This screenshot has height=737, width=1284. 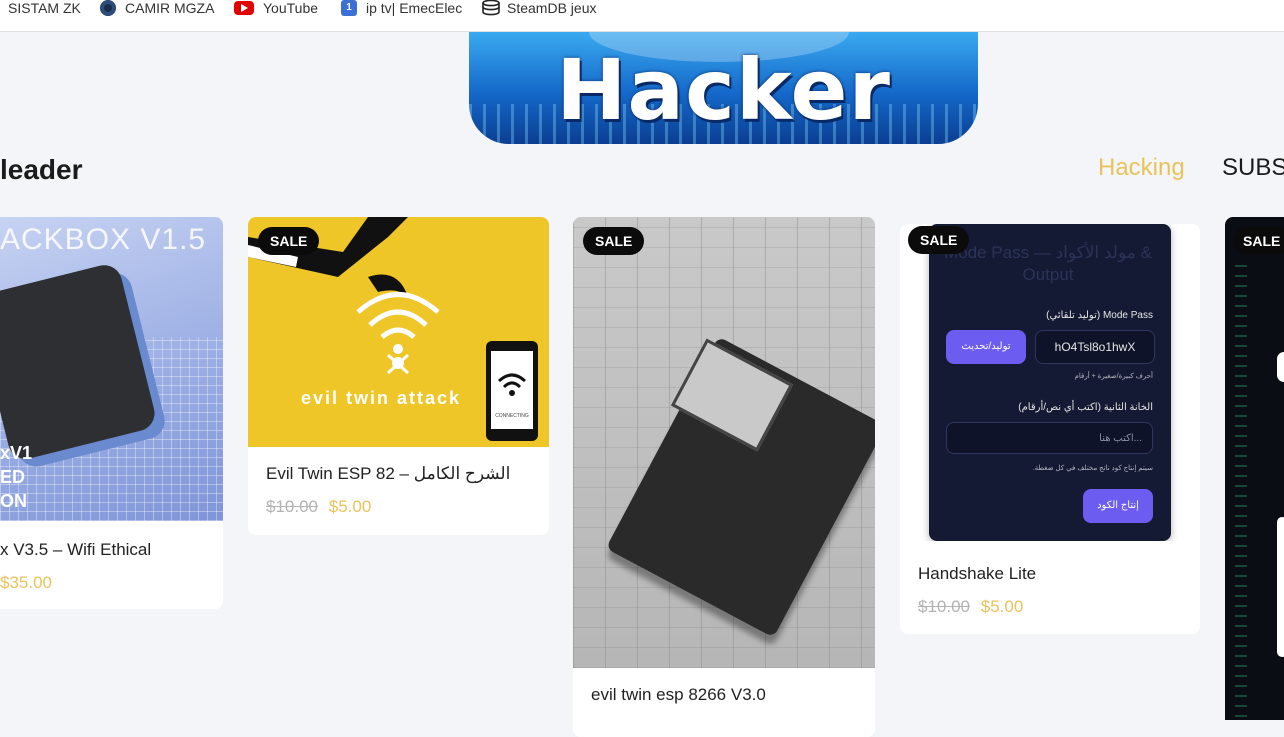 I want to click on produce-code-button: إنتاج الكود, so click(x=1118, y=506).